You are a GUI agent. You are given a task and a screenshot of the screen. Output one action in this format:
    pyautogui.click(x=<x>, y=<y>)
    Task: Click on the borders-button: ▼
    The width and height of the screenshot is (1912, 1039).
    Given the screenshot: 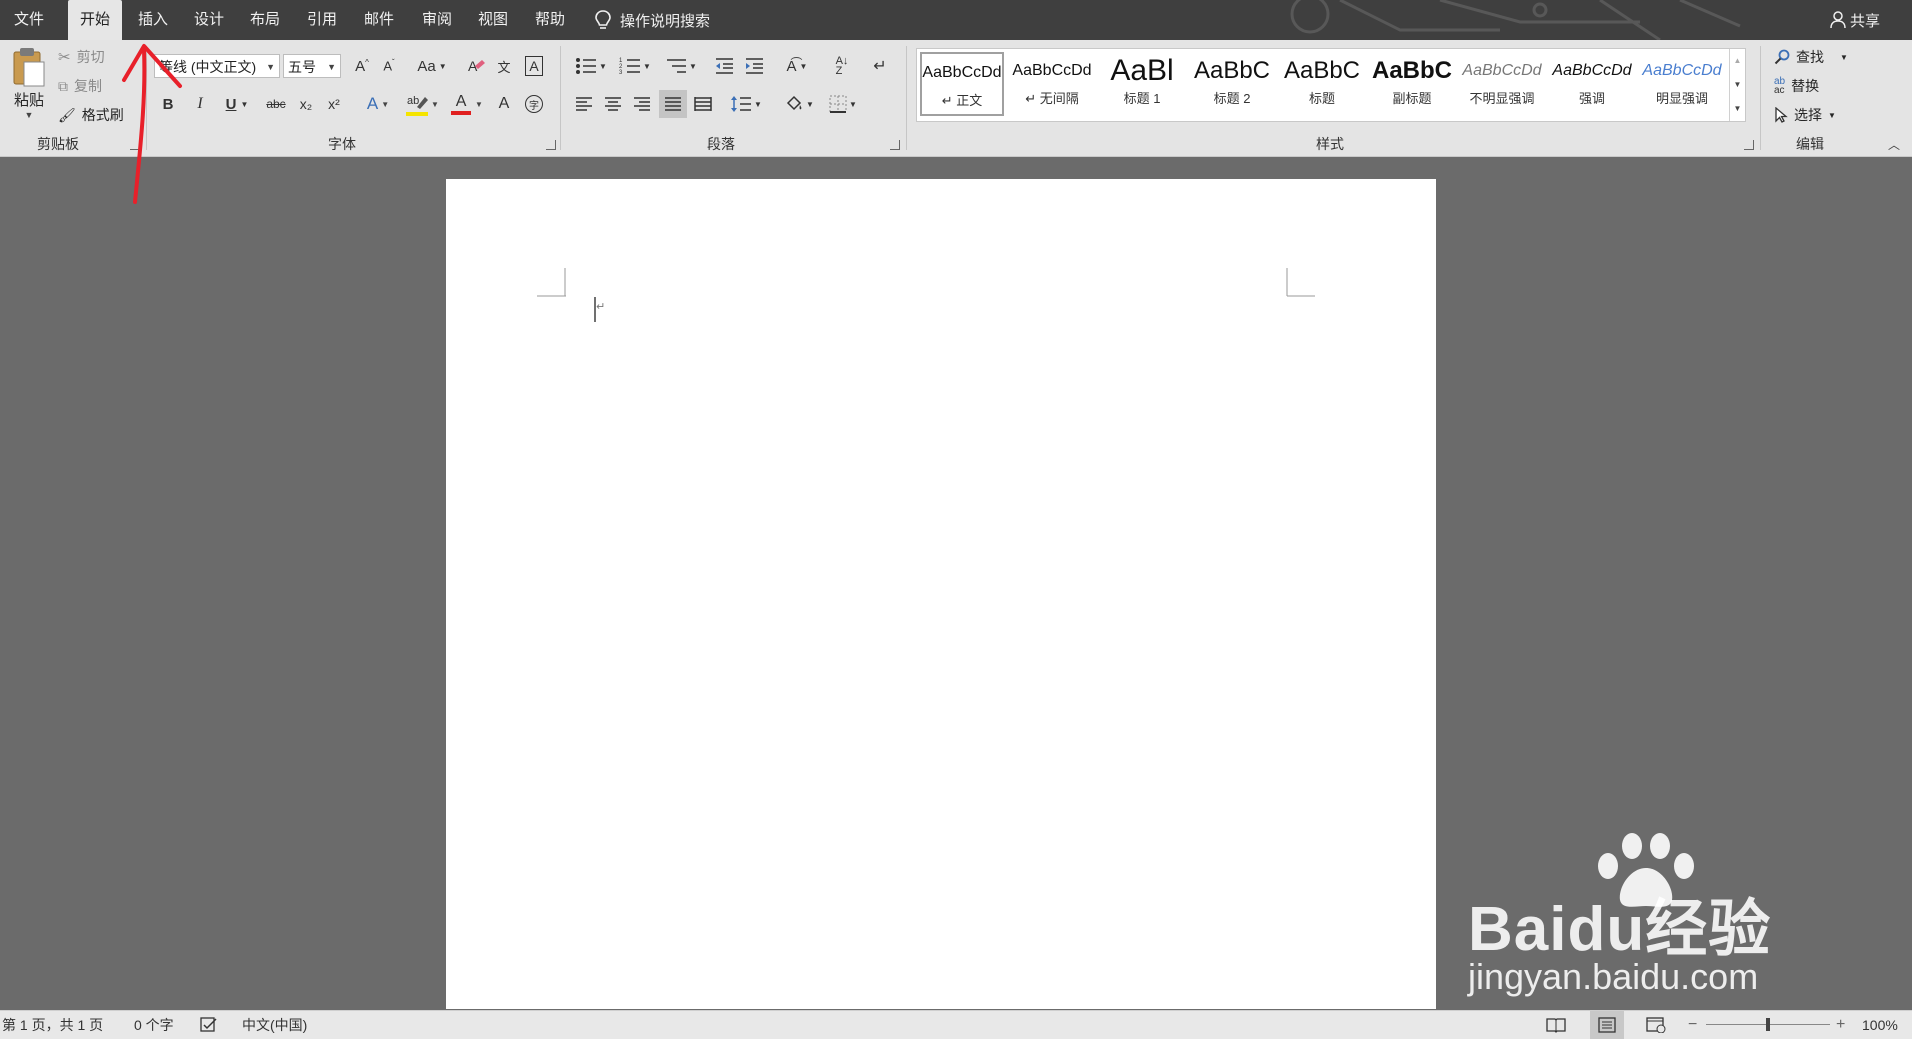 What is the action you would take?
    pyautogui.click(x=843, y=104)
    